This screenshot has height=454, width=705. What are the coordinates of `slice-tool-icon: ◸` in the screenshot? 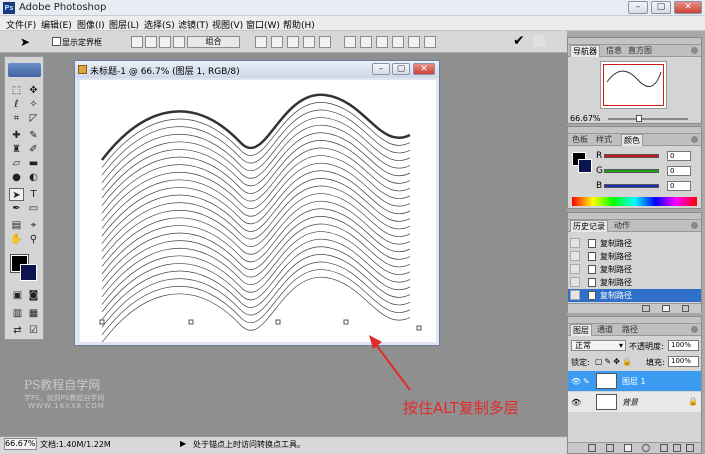 It's located at (33, 118).